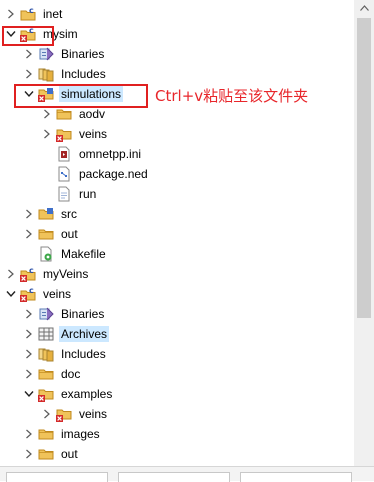 Image resolution: width=374 pixels, height=482 pixels. I want to click on tree-item-label: package.ned, so click(113, 174).